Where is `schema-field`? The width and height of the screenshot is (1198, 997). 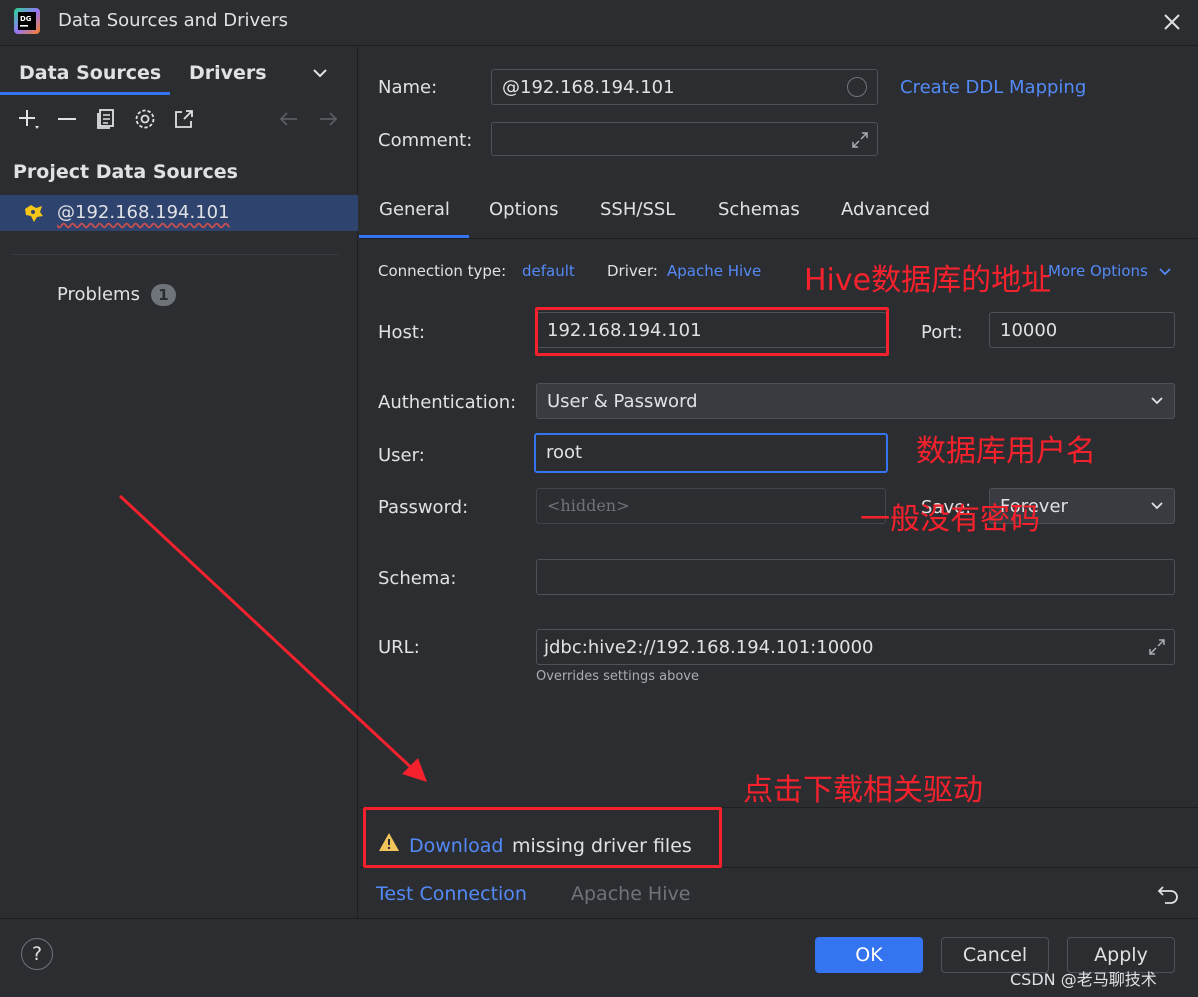 schema-field is located at coordinates (855, 577).